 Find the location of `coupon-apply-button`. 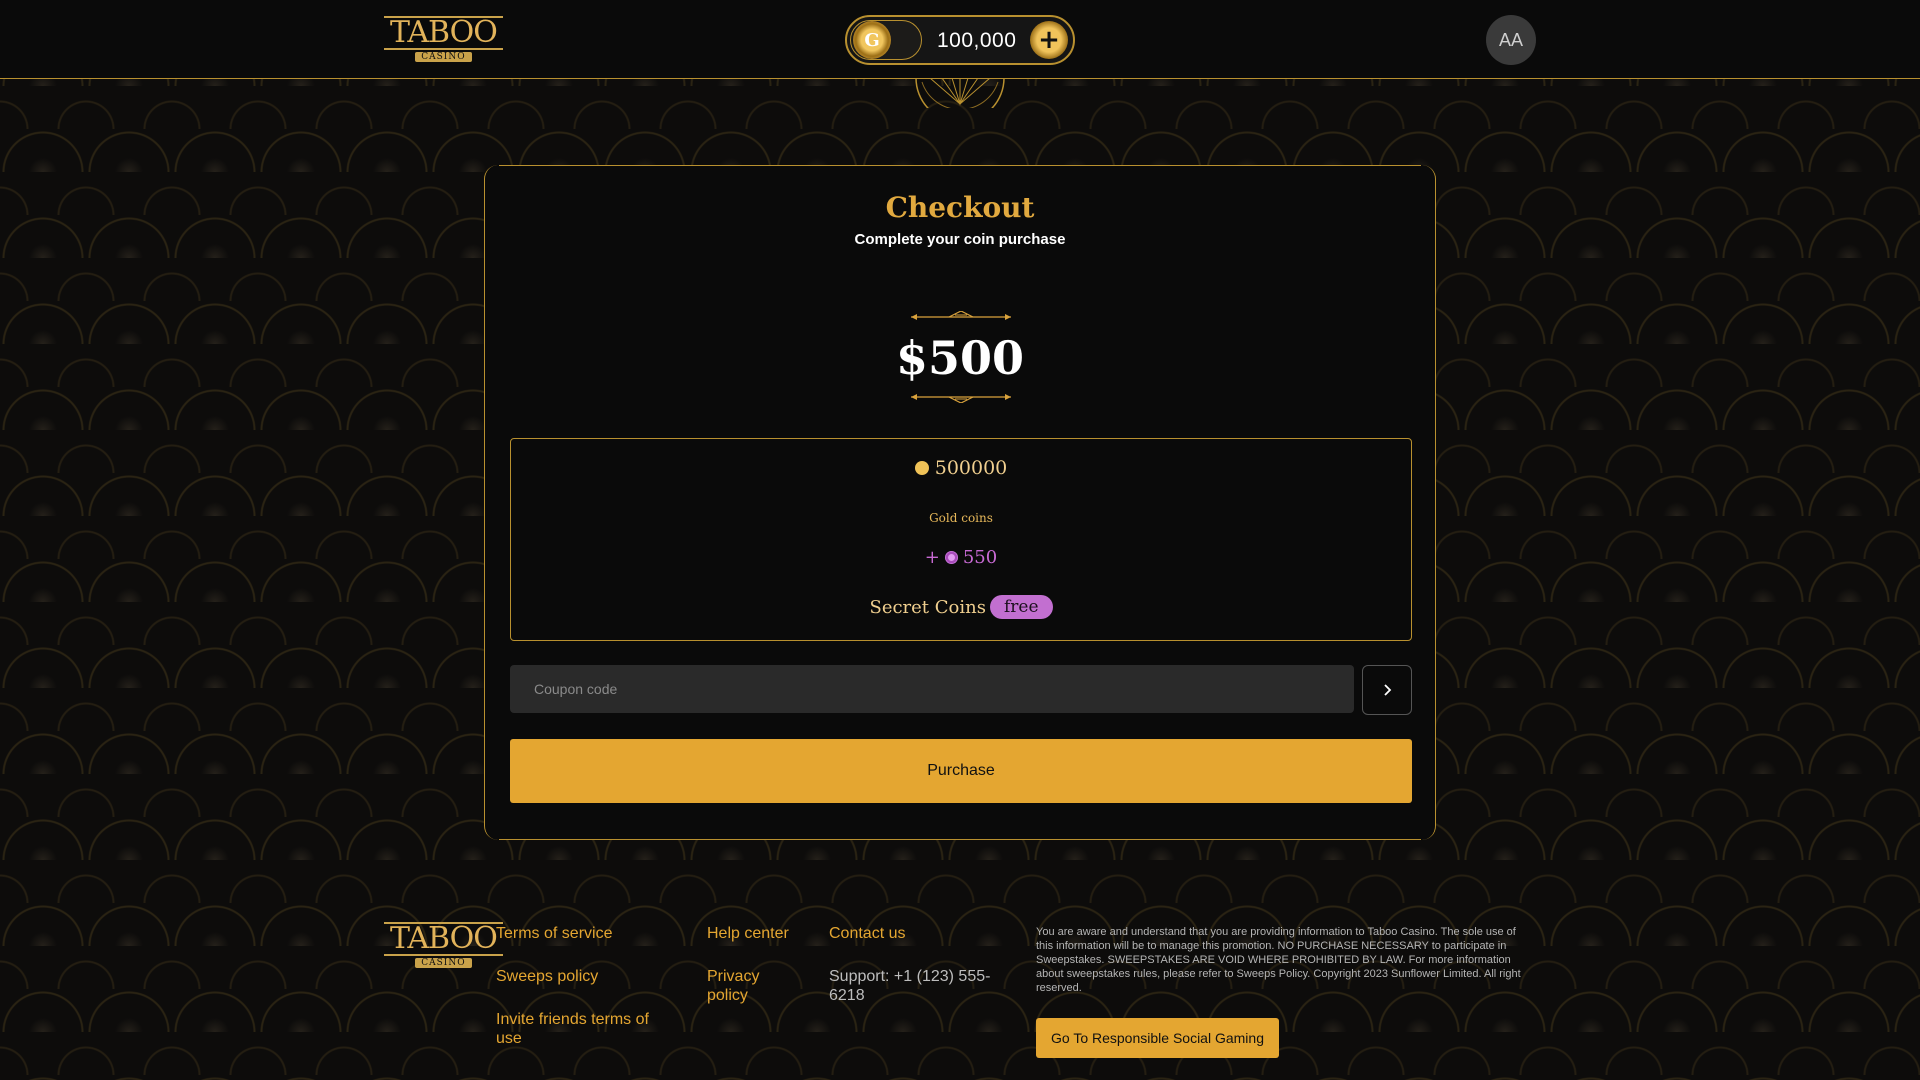

coupon-apply-button is located at coordinates (1387, 690).